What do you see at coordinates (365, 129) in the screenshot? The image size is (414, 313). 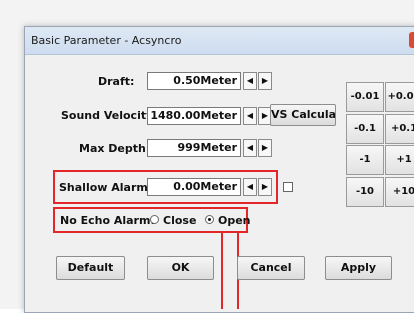 I see `increment-button-minus-0-1: -0.1` at bounding box center [365, 129].